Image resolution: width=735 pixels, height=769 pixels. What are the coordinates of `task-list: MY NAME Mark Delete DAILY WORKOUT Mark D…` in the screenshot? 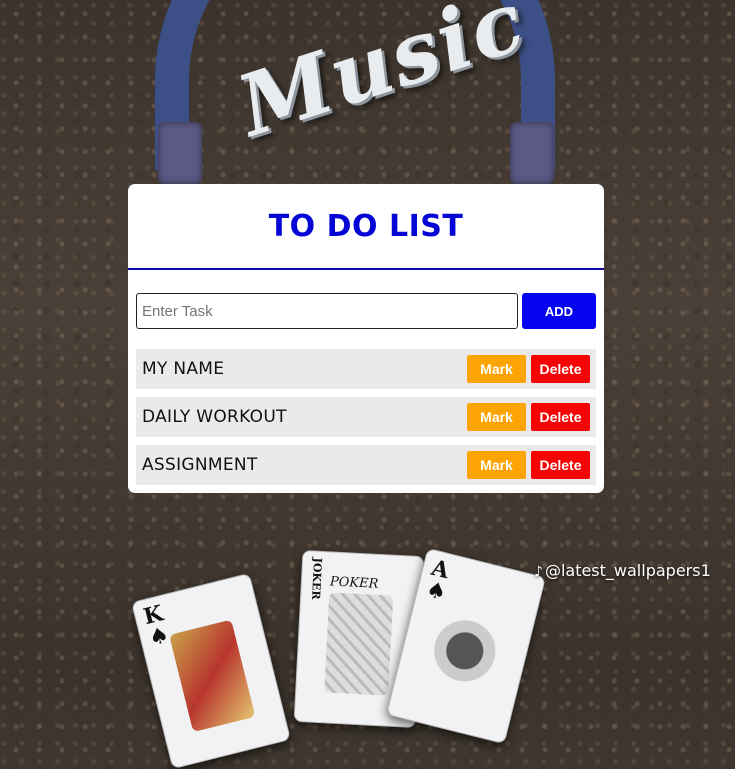 It's located at (366, 421).